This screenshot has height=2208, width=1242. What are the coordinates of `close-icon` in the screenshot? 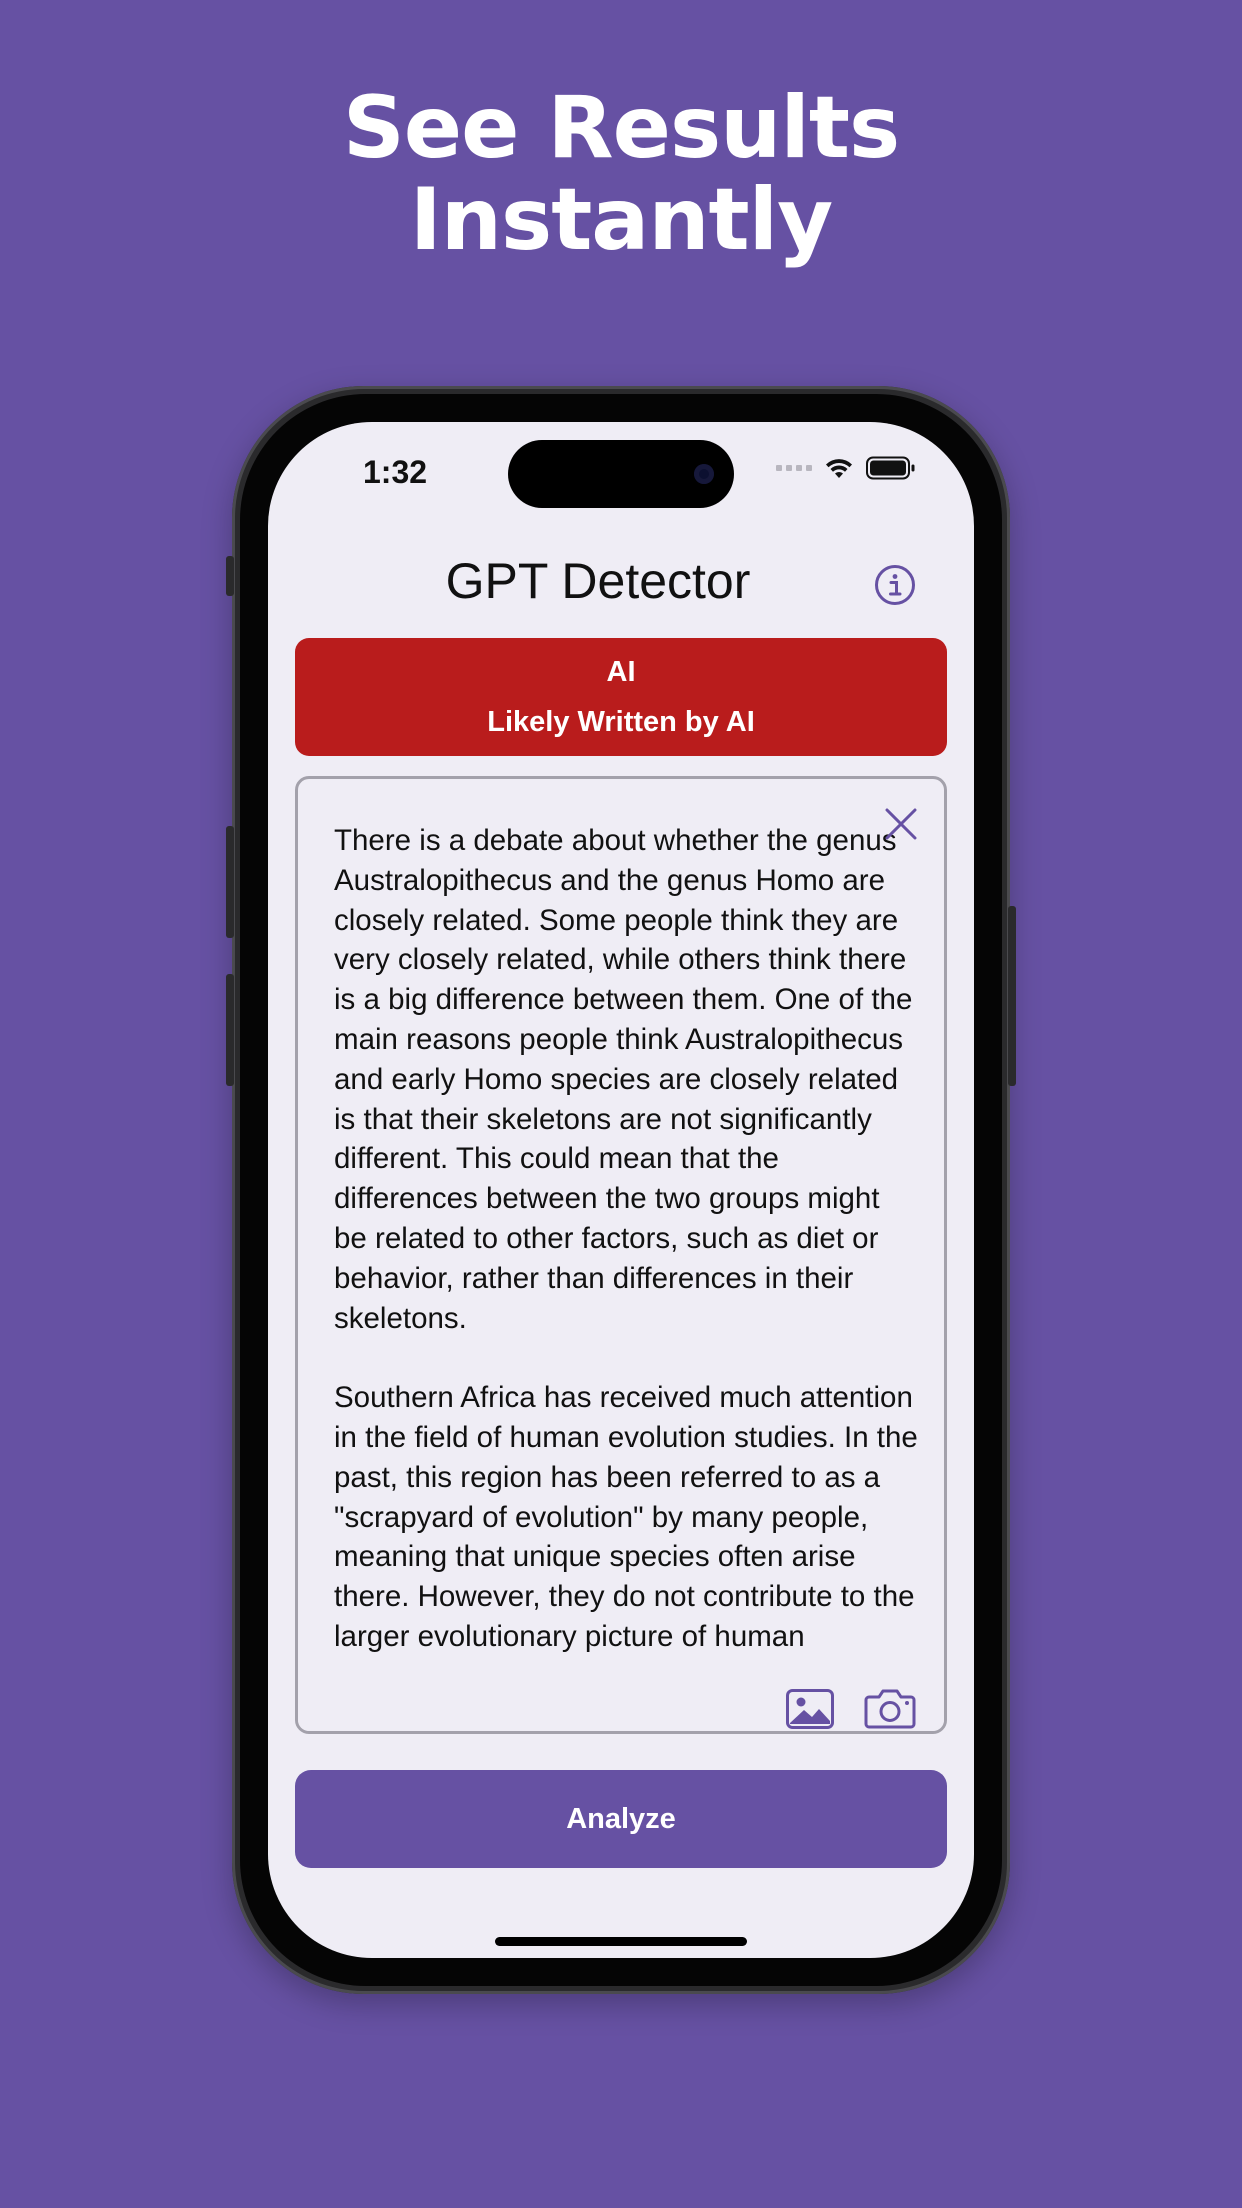 It's located at (901, 824).